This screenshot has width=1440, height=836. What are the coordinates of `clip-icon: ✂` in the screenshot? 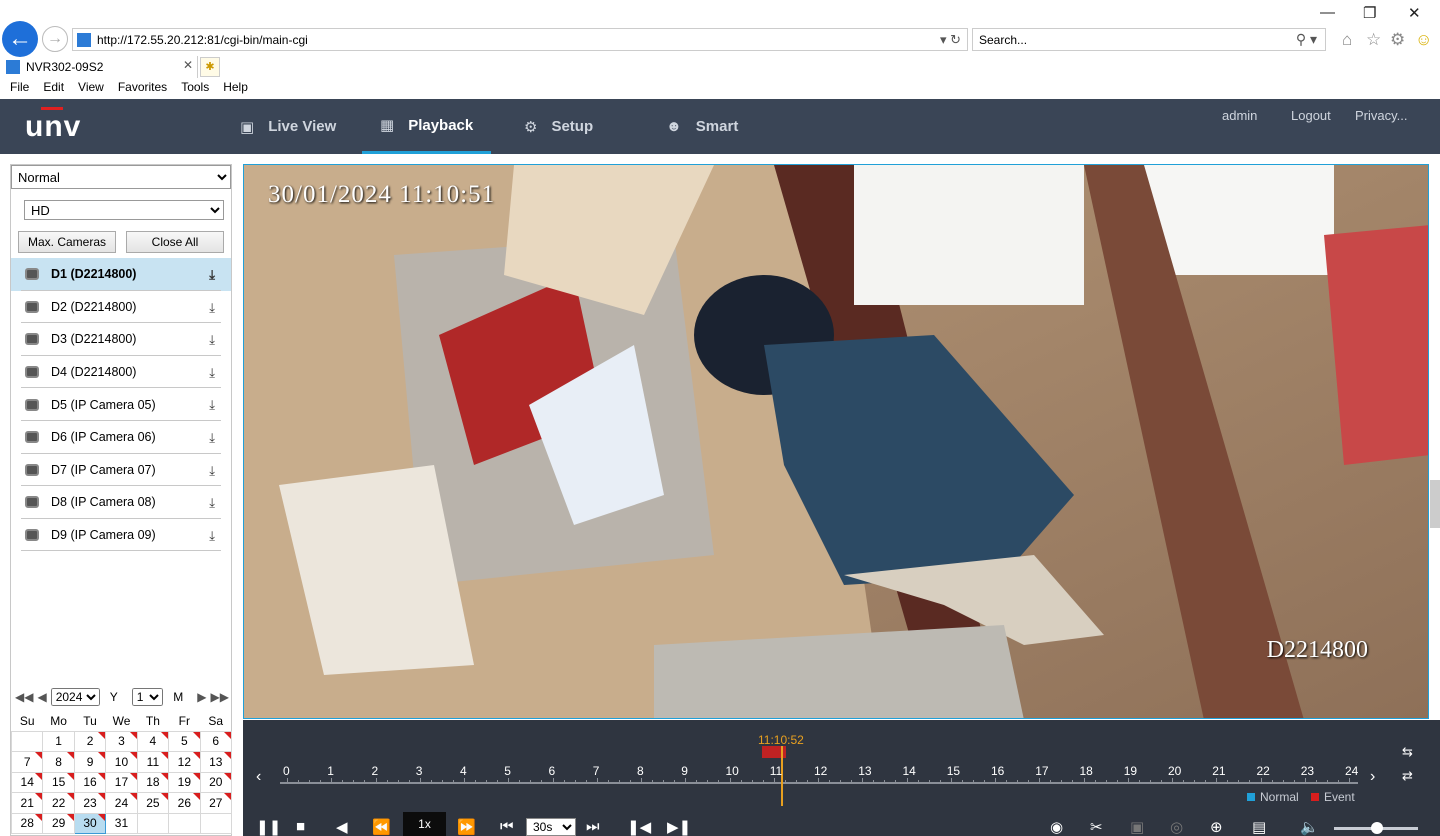 It's located at (1096, 827).